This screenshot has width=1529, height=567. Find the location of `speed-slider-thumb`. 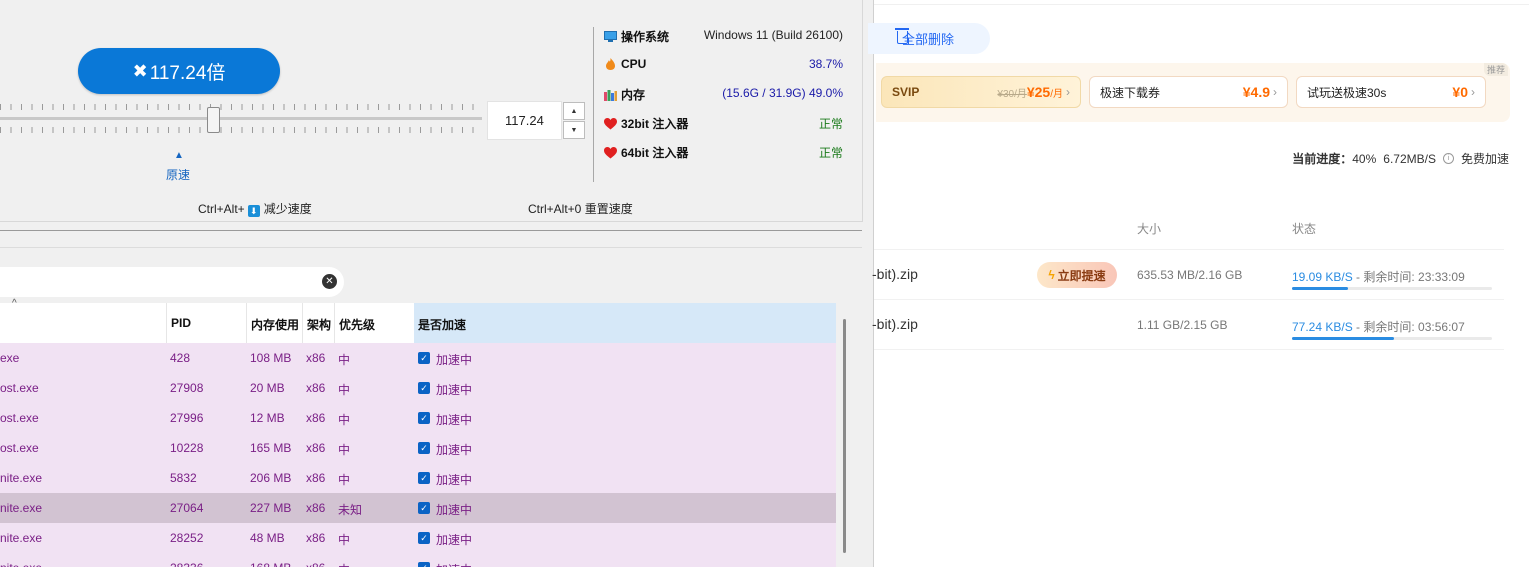

speed-slider-thumb is located at coordinates (213, 120).